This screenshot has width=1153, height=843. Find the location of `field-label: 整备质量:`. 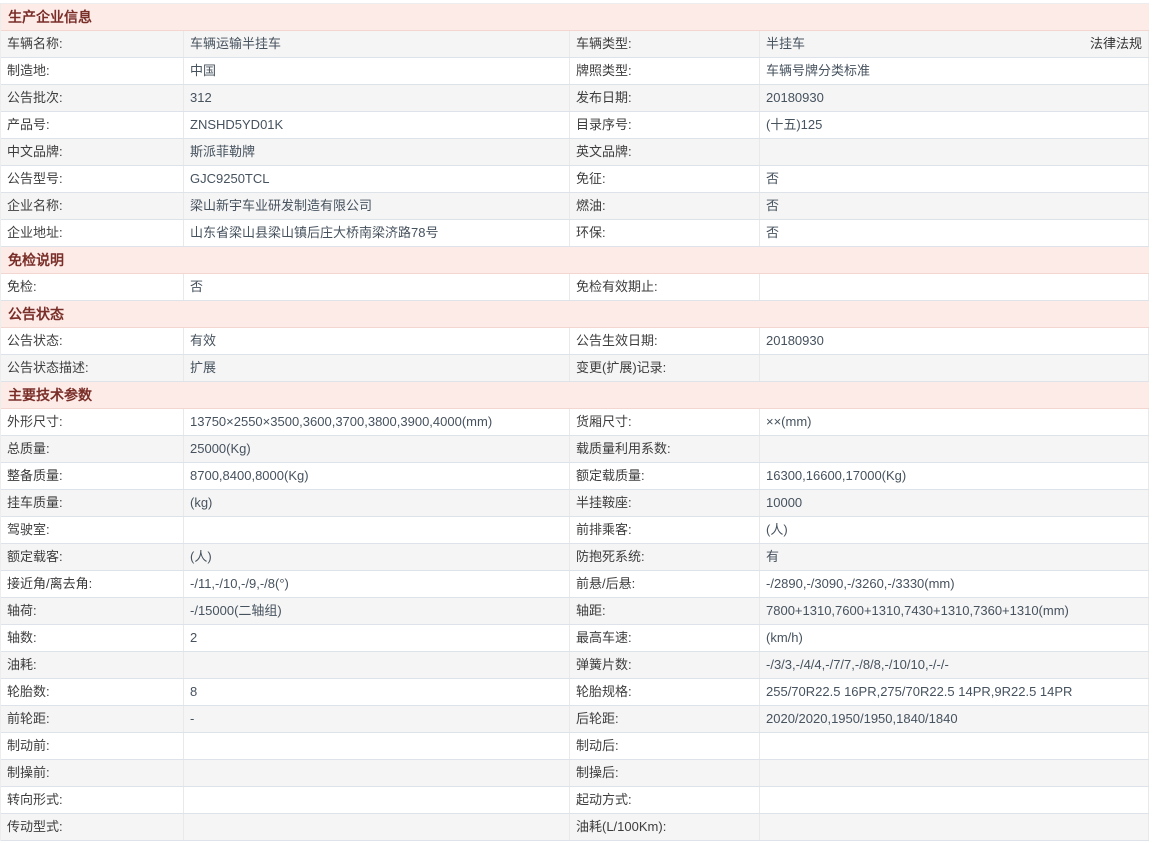

field-label: 整备质量: is located at coordinates (92, 476).